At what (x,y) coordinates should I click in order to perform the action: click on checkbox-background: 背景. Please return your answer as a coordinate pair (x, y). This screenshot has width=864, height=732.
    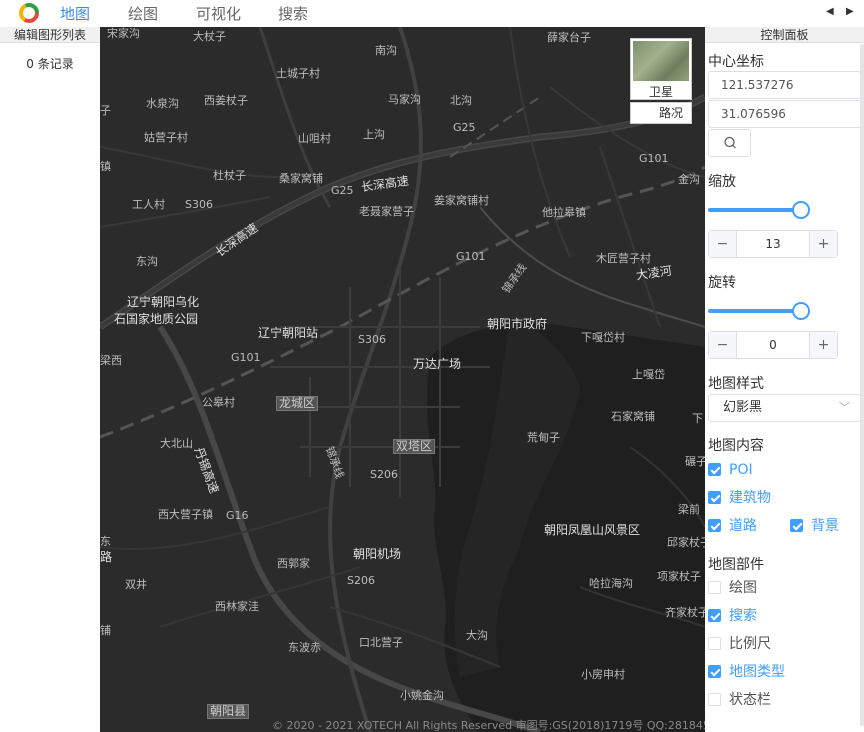
    Looking at the image, I should click on (814, 527).